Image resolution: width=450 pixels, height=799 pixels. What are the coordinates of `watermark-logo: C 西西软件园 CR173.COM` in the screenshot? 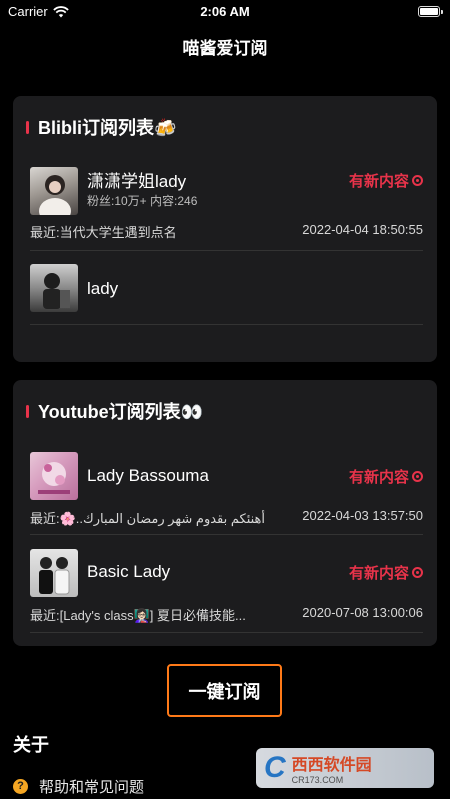 It's located at (345, 768).